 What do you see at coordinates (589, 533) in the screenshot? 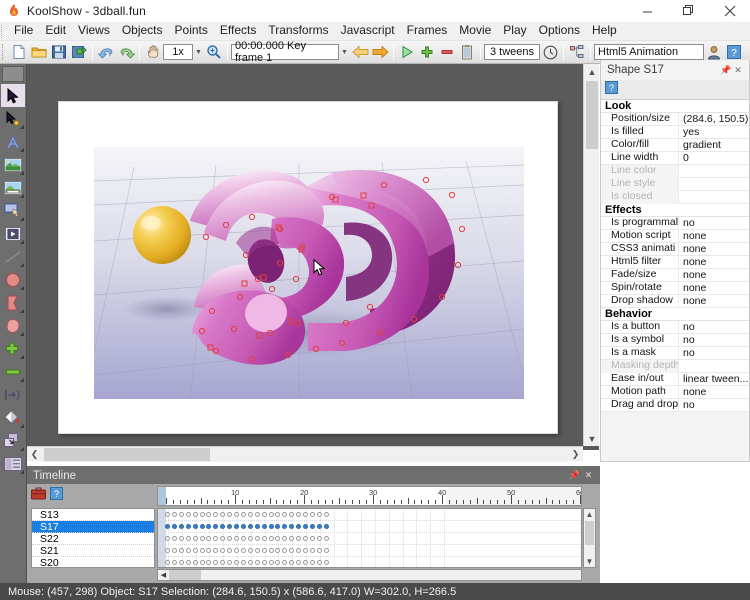
I see `timeline-vscroll-thumb` at bounding box center [589, 533].